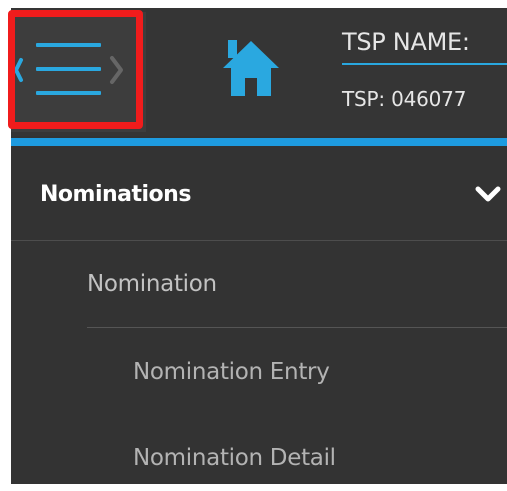  Describe the element at coordinates (404, 99) in the screenshot. I see `tsp-code-label: TSP: 046077` at that location.